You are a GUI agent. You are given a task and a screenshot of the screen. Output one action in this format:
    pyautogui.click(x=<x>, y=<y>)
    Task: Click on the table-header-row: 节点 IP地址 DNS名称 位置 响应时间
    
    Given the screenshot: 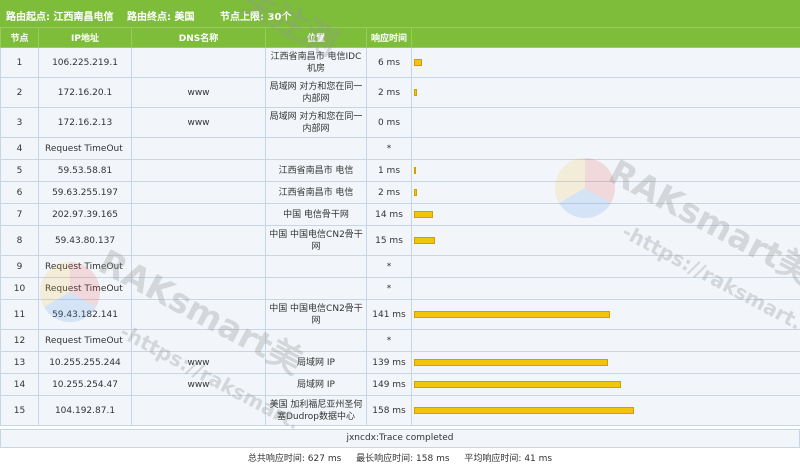 What is the action you would take?
    pyautogui.click(x=400, y=37)
    